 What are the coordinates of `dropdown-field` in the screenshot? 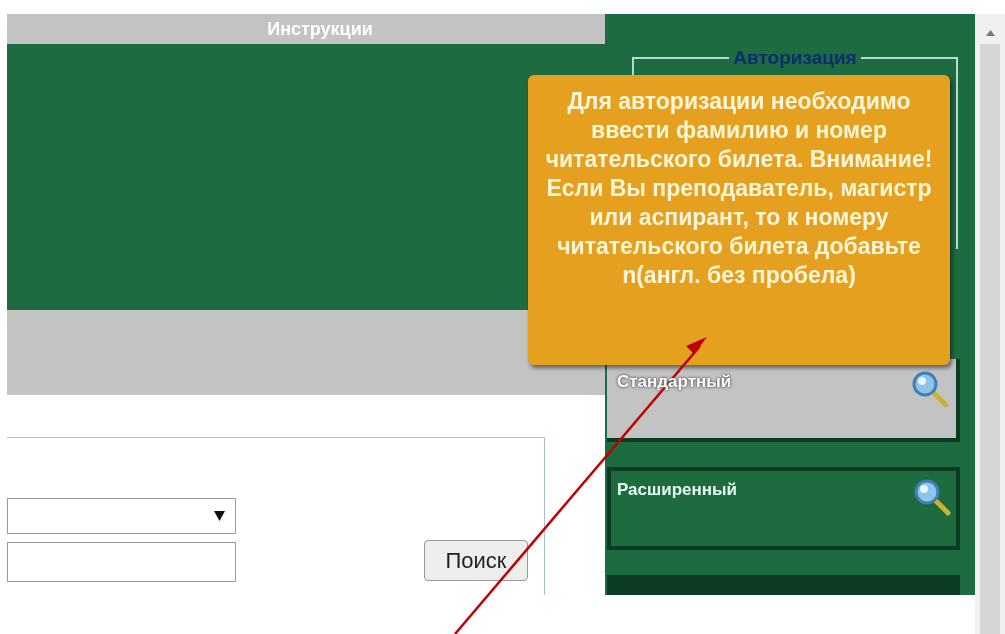 It's located at (121, 516).